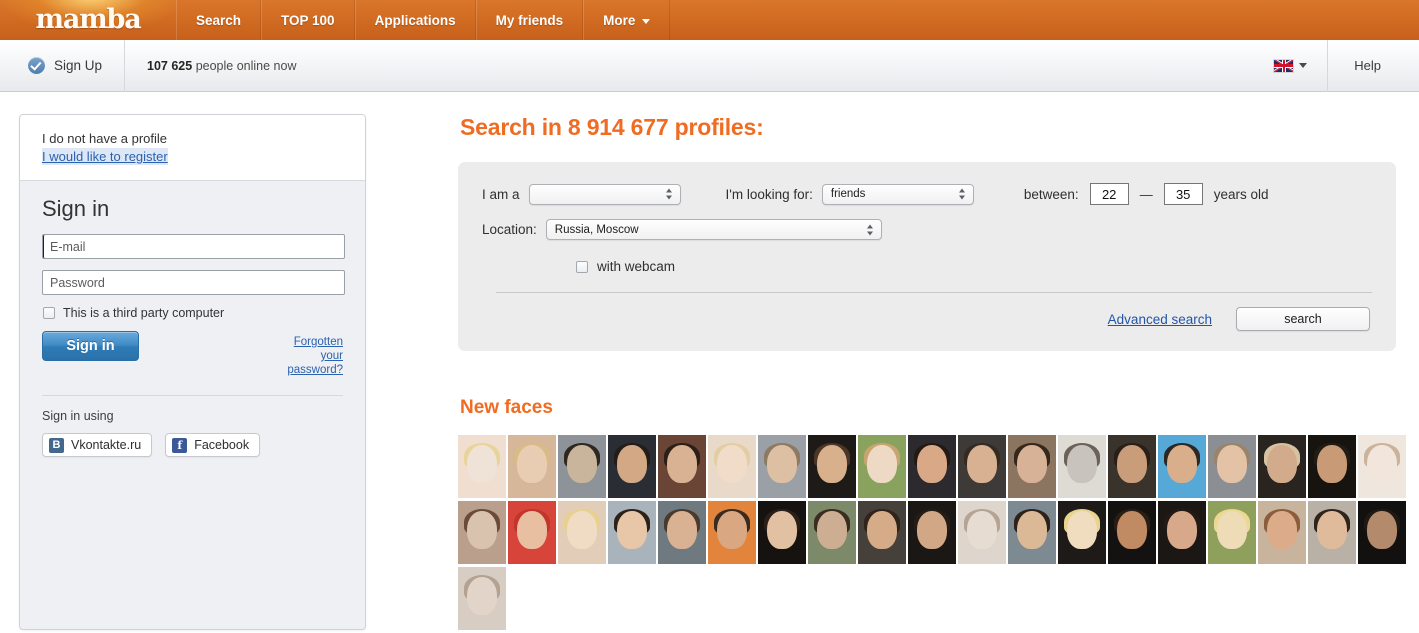  Describe the element at coordinates (219, 20) in the screenshot. I see `nav-item-search: Search` at that location.